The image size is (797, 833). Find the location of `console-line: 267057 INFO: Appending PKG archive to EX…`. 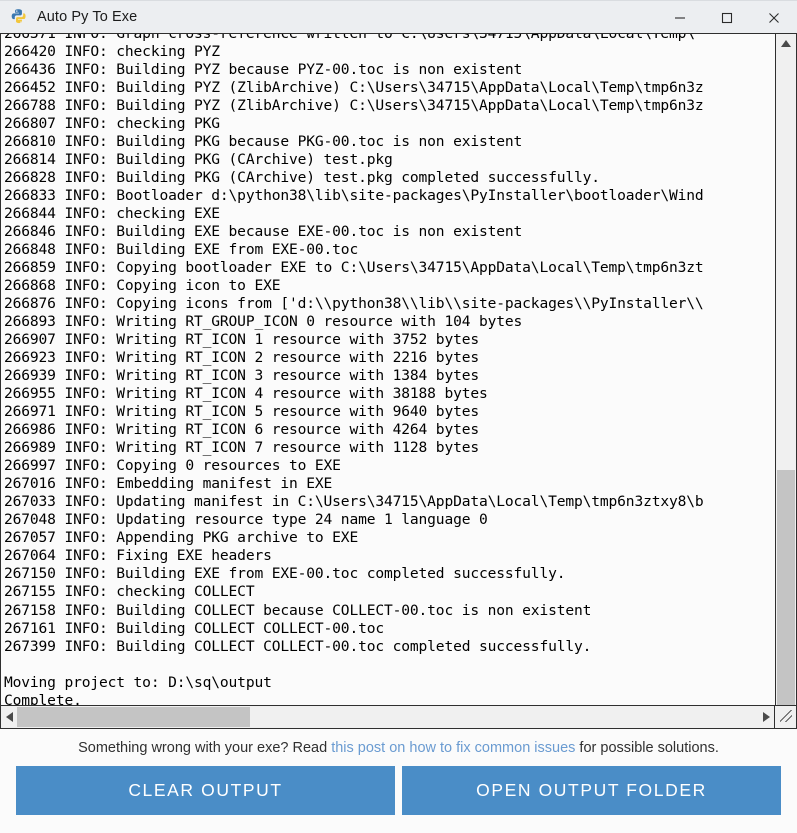

console-line: 267057 INFO: Appending PKG archive to EX… is located at coordinates (181, 538).